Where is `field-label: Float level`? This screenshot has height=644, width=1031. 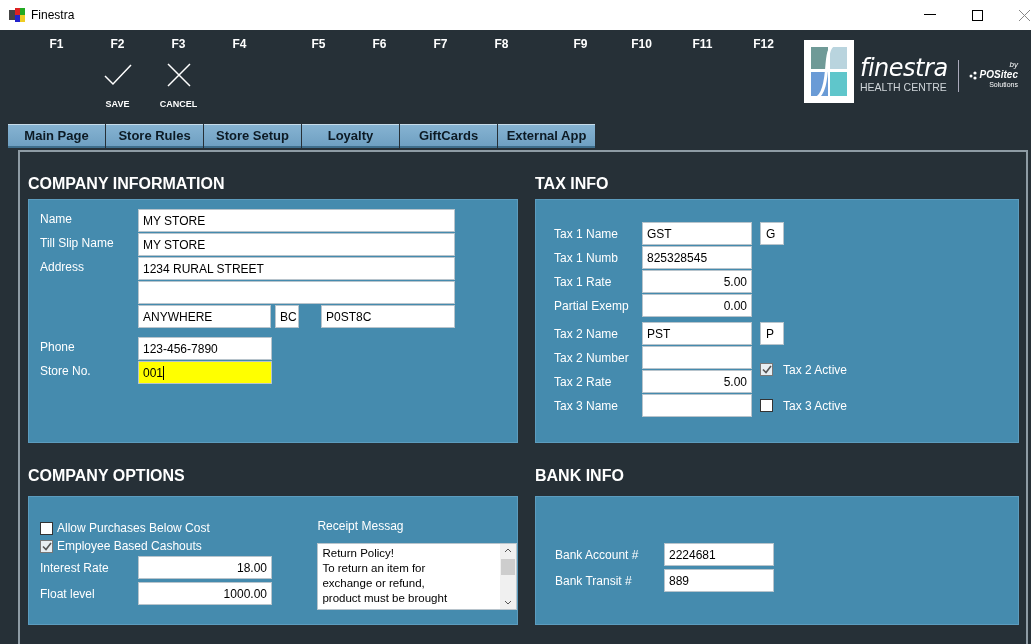
field-label: Float level is located at coordinates (68, 593).